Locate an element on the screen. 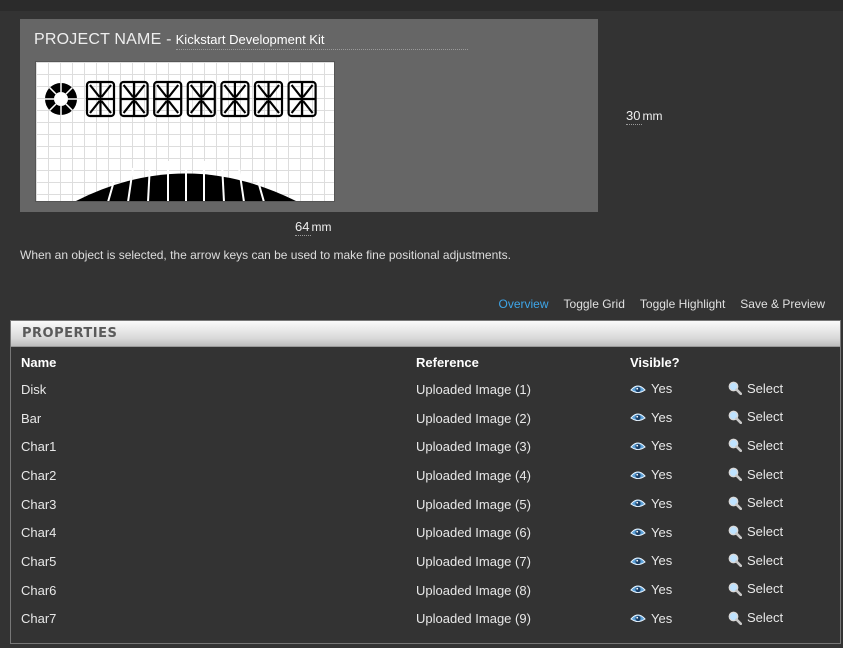 This screenshot has height=648, width=843. row-reference: Uploaded Image (4) is located at coordinates (473, 475).